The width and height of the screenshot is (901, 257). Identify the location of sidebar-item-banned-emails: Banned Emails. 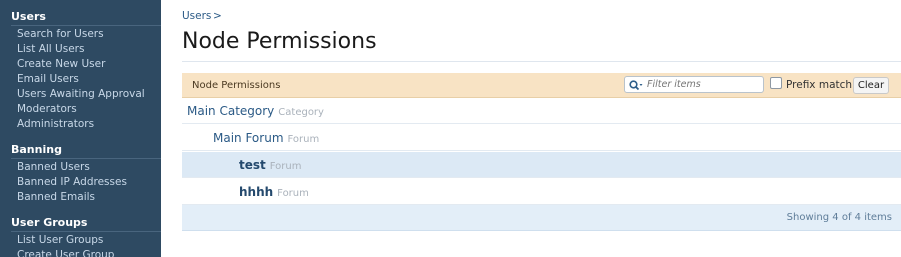
(56, 197).